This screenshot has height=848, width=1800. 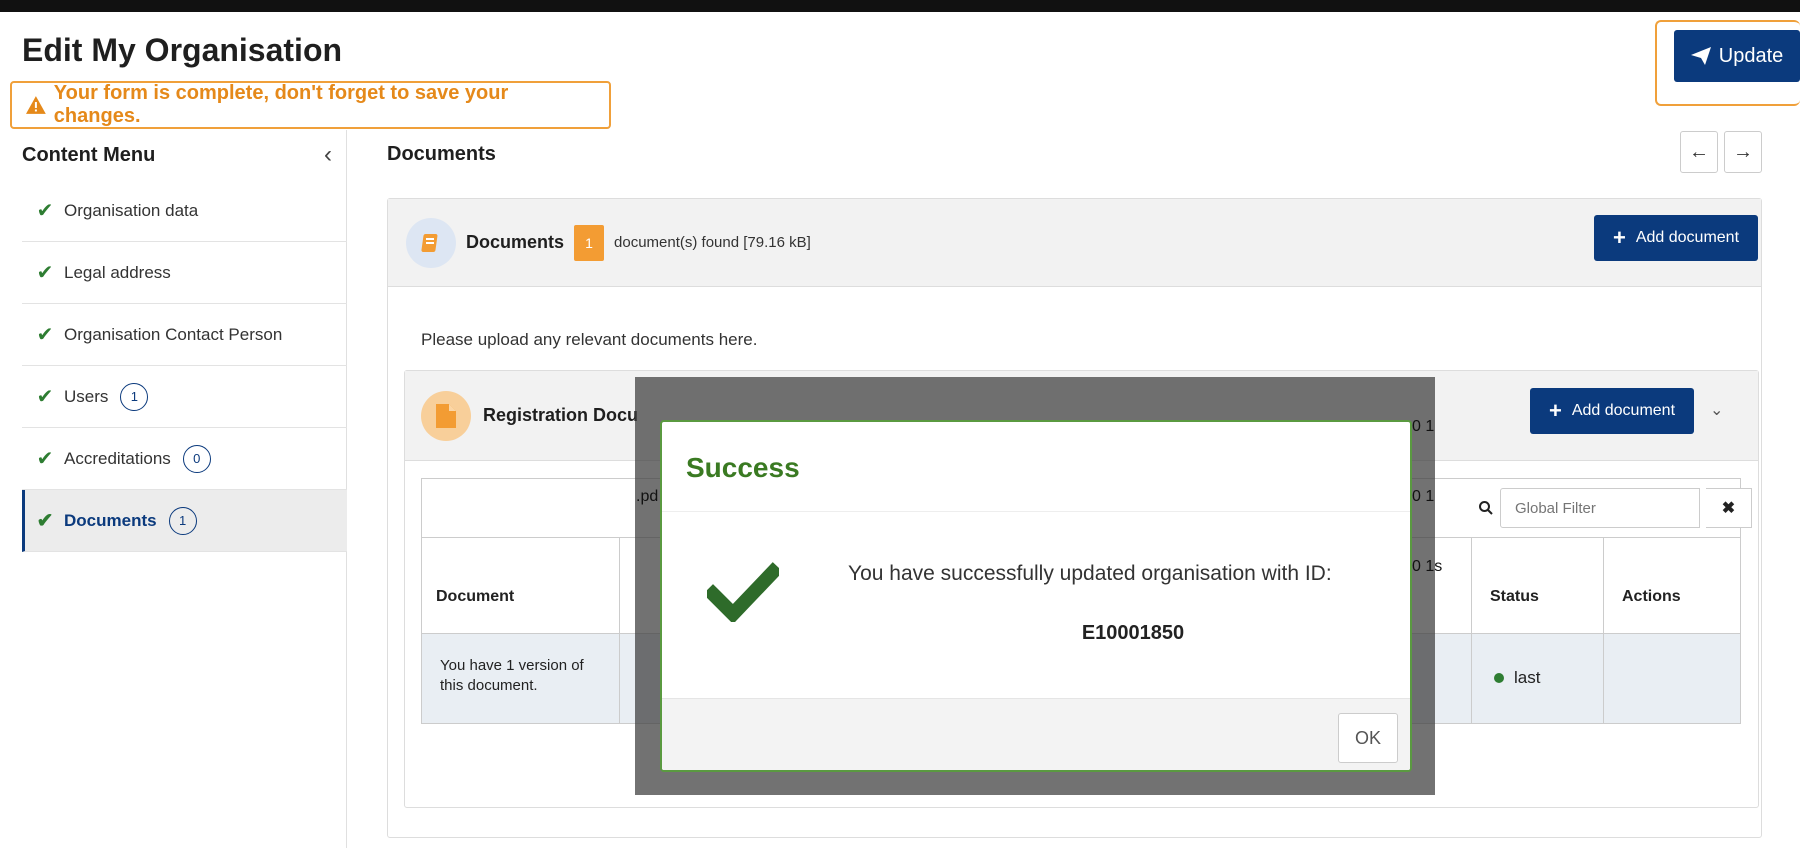 What do you see at coordinates (89, 154) in the screenshot?
I see `content-menu-title: Content Menu` at bounding box center [89, 154].